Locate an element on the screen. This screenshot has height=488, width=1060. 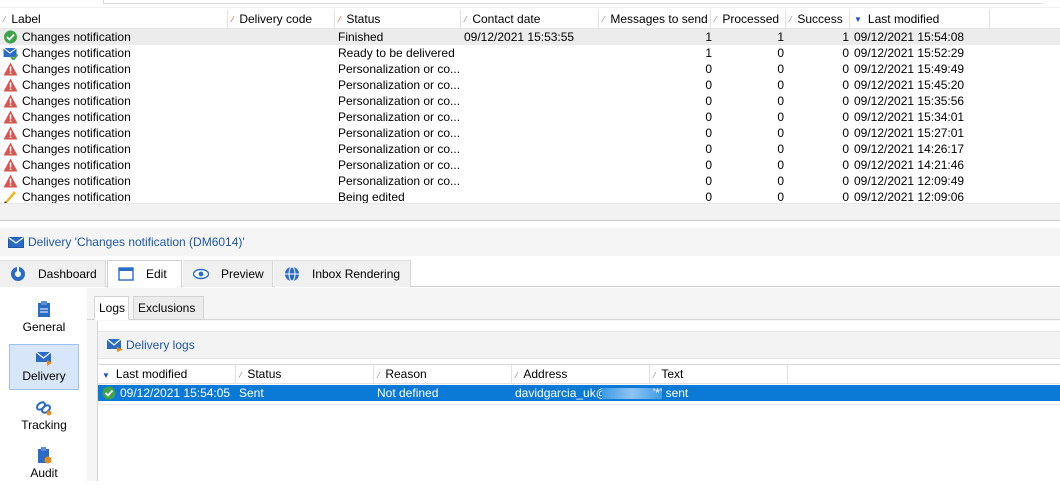
row-last-modified: 09/12/2021 15:49:49 is located at coordinates (909, 69).